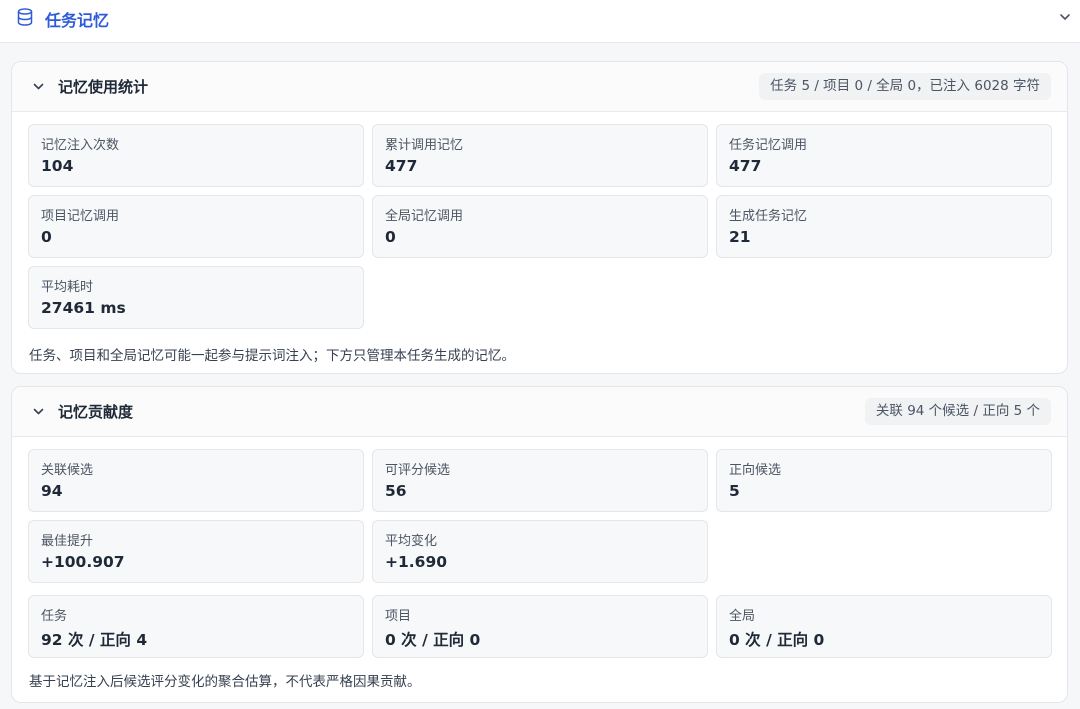  I want to click on stat-label: 可评分候选, so click(418, 470).